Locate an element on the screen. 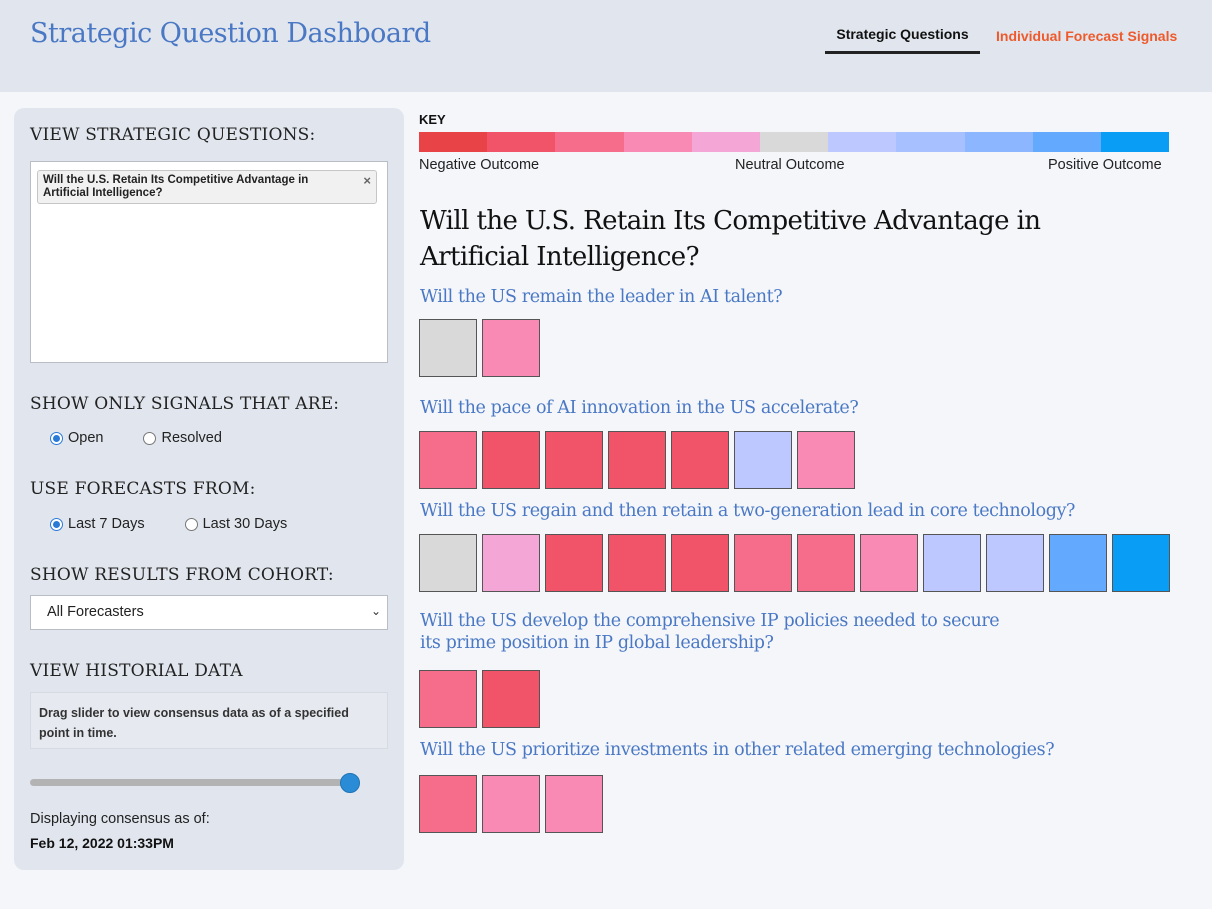 The image size is (1212, 909). history-slider-track is located at coordinates (190, 782).